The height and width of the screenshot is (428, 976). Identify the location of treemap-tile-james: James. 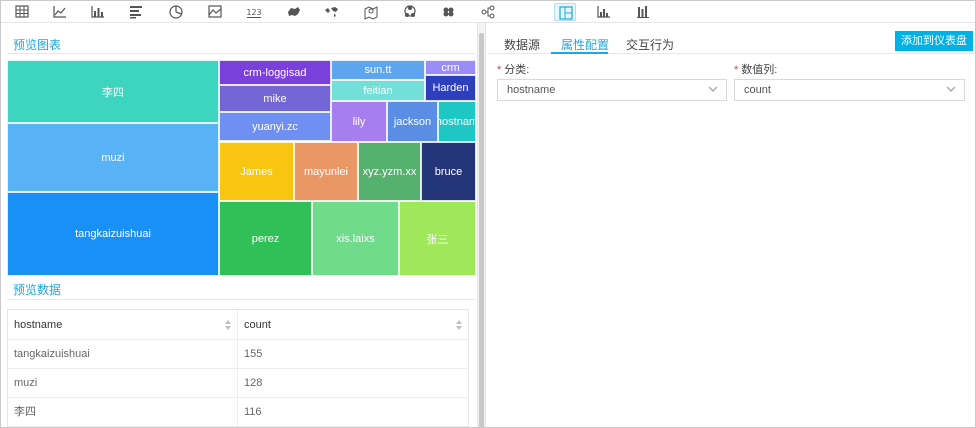
(256, 171).